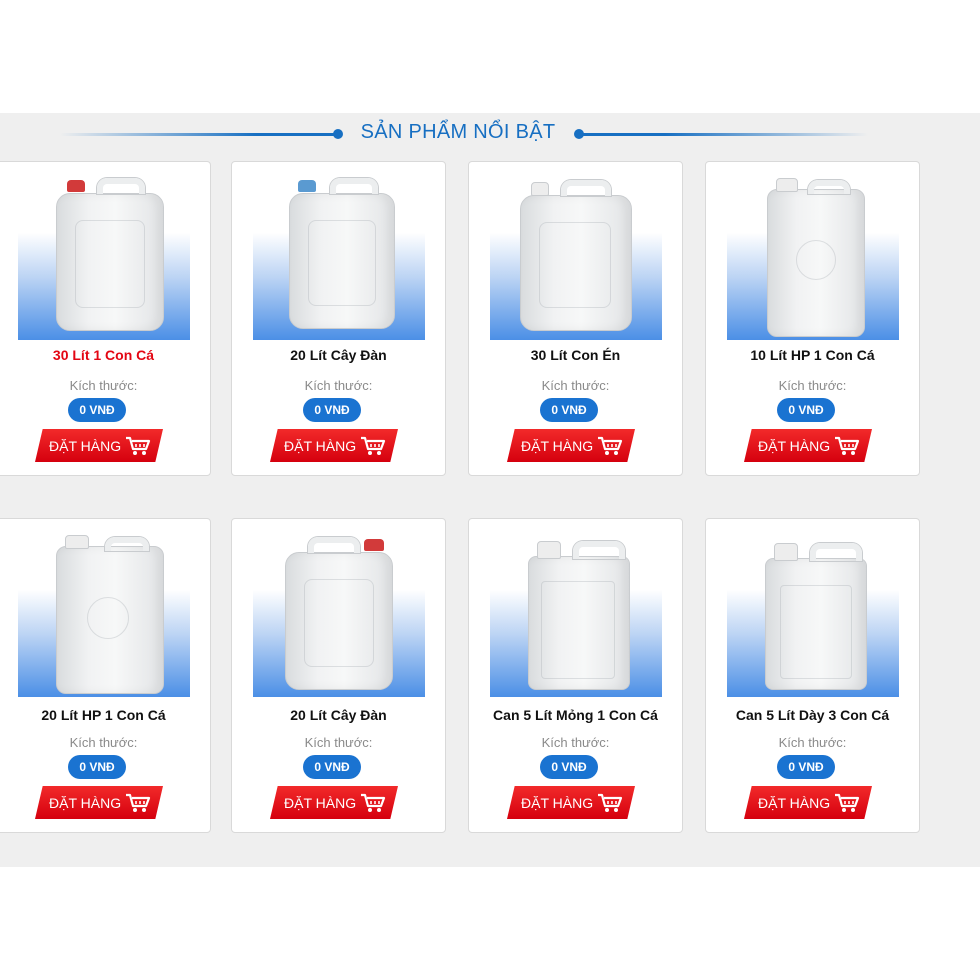 The width and height of the screenshot is (980, 980). What do you see at coordinates (816, 257) in the screenshot?
I see `jerrycan-10l-tall-icon` at bounding box center [816, 257].